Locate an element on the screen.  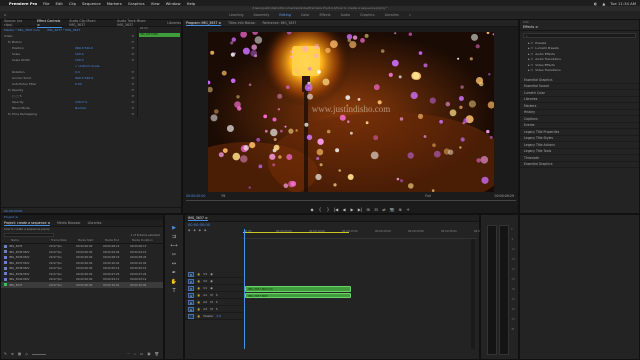
lock-icon: ✎ is located at coordinates (5, 354).